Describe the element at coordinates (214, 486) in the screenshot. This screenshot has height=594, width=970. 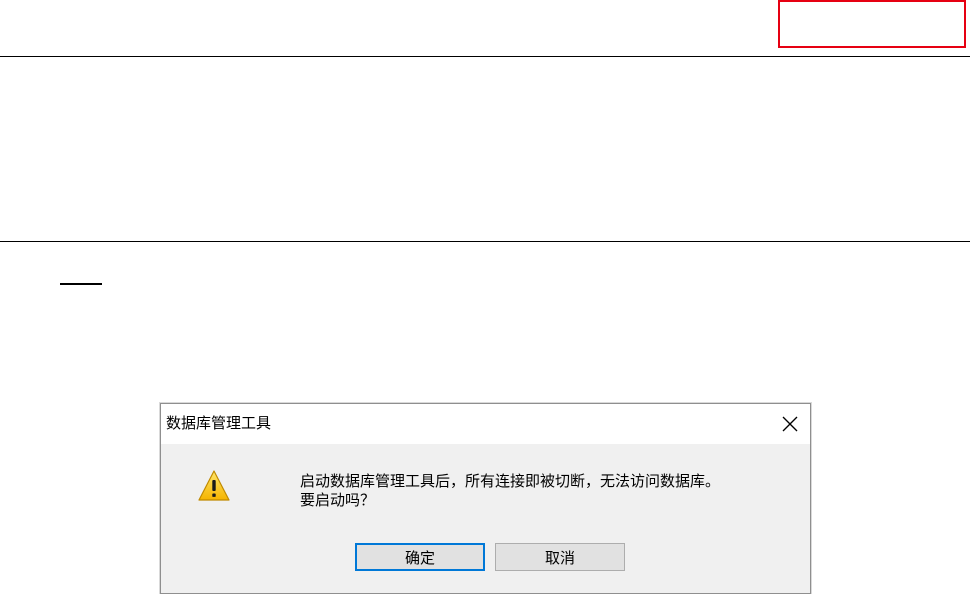
I see `warning-icon` at that location.